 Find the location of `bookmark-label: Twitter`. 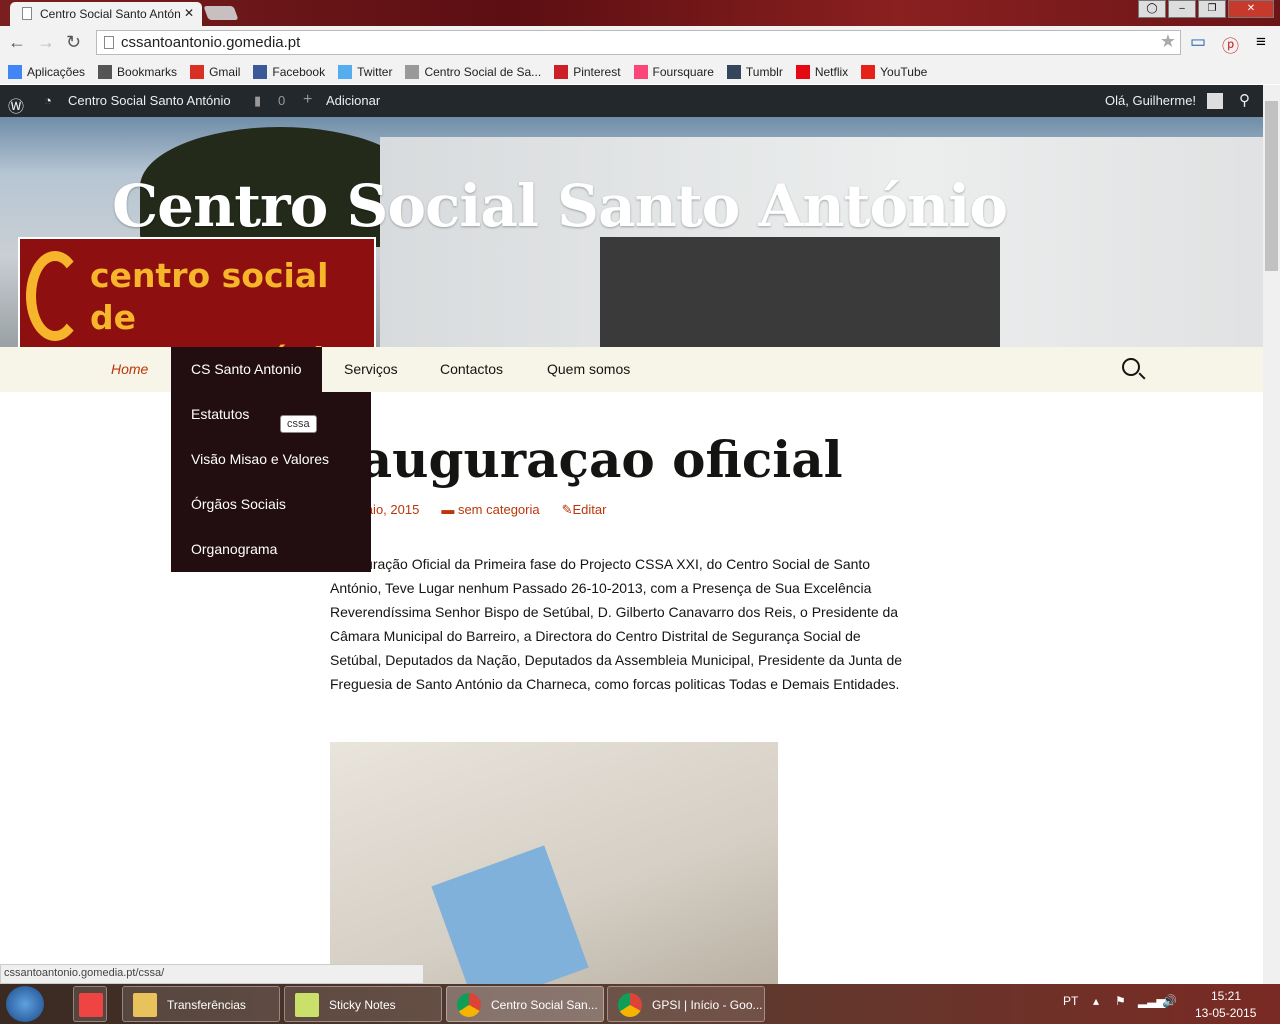

bookmark-label: Twitter is located at coordinates (375, 71).